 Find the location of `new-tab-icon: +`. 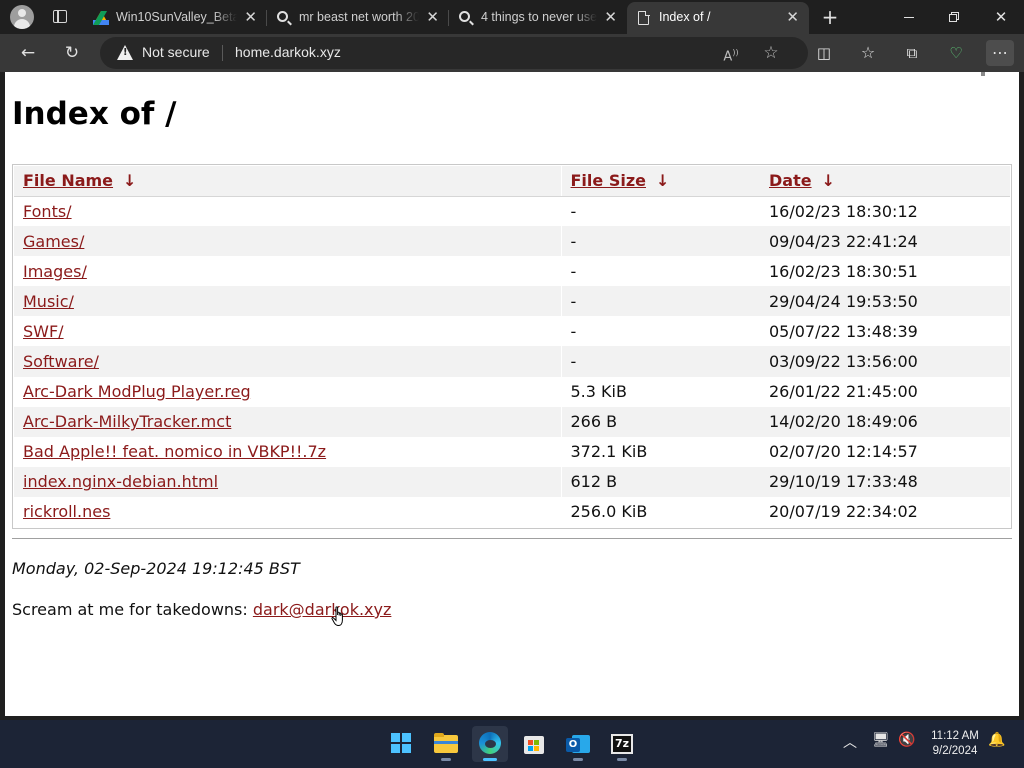

new-tab-icon: + is located at coordinates (830, 17).